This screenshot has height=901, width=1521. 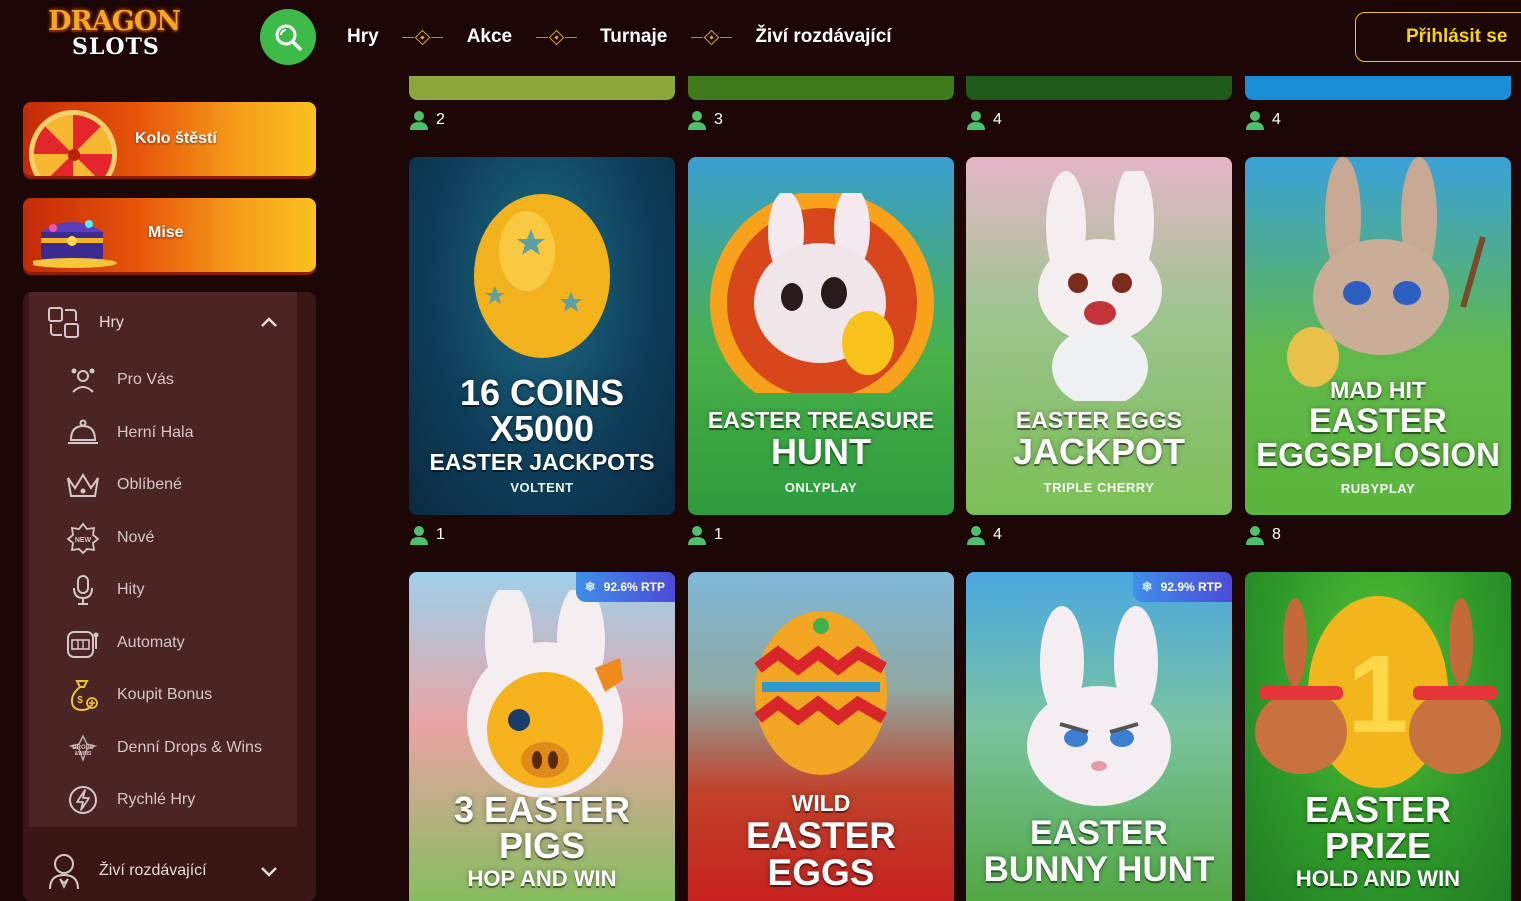 I want to click on logo-line1: DRAGON, so click(x=114, y=21).